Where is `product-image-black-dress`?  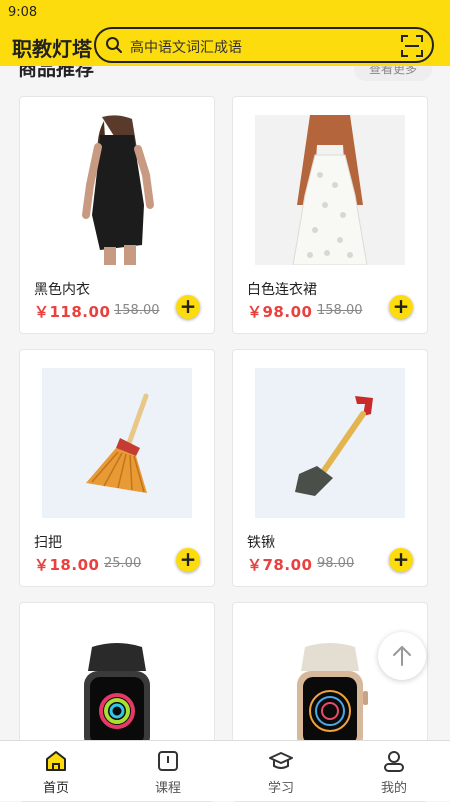 product-image-black-dress is located at coordinates (117, 190).